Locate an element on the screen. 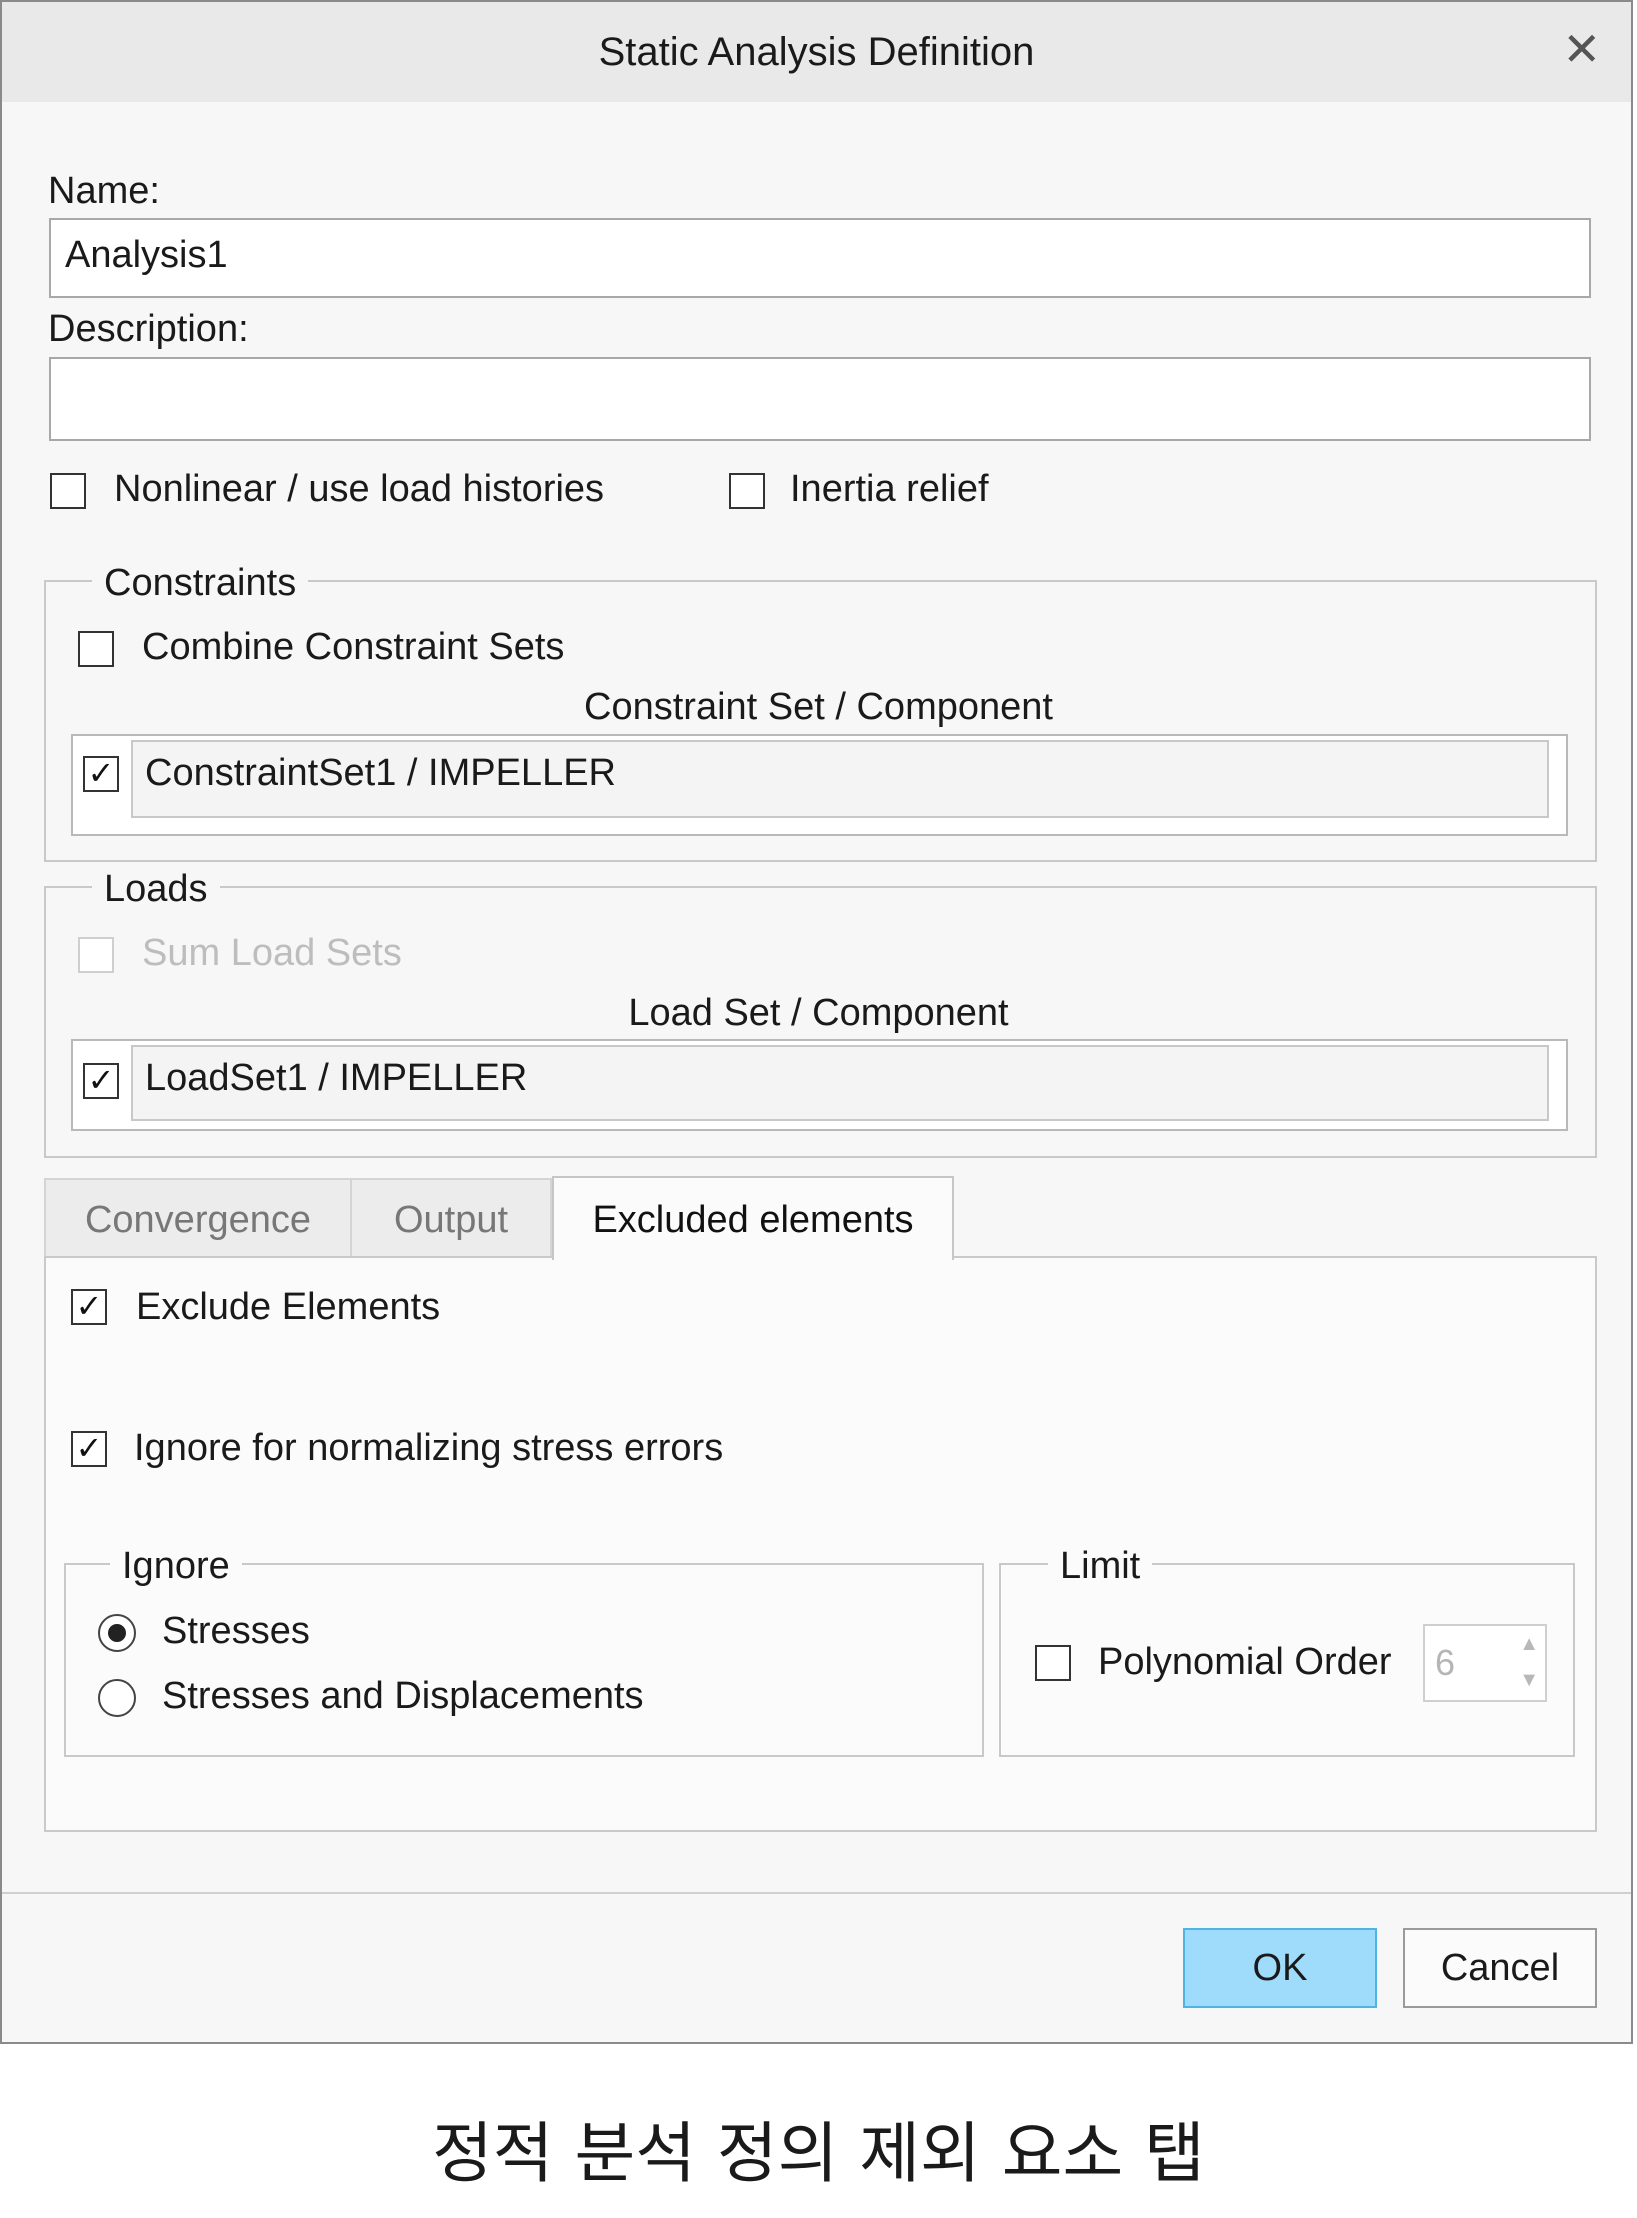 This screenshot has width=1637, height=2218. tab-convergence: Convergence is located at coordinates (198, 1218).